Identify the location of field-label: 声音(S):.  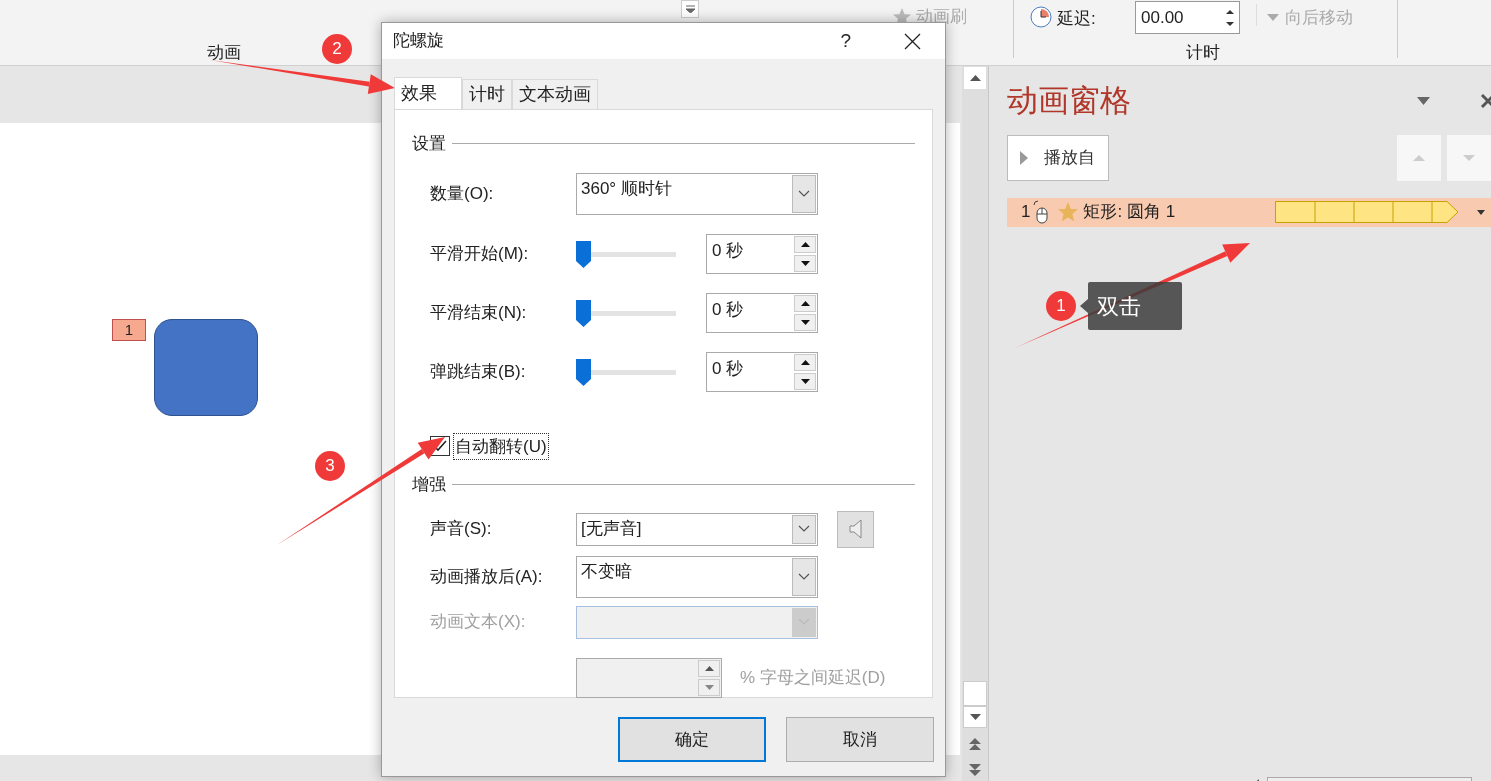
(461, 529).